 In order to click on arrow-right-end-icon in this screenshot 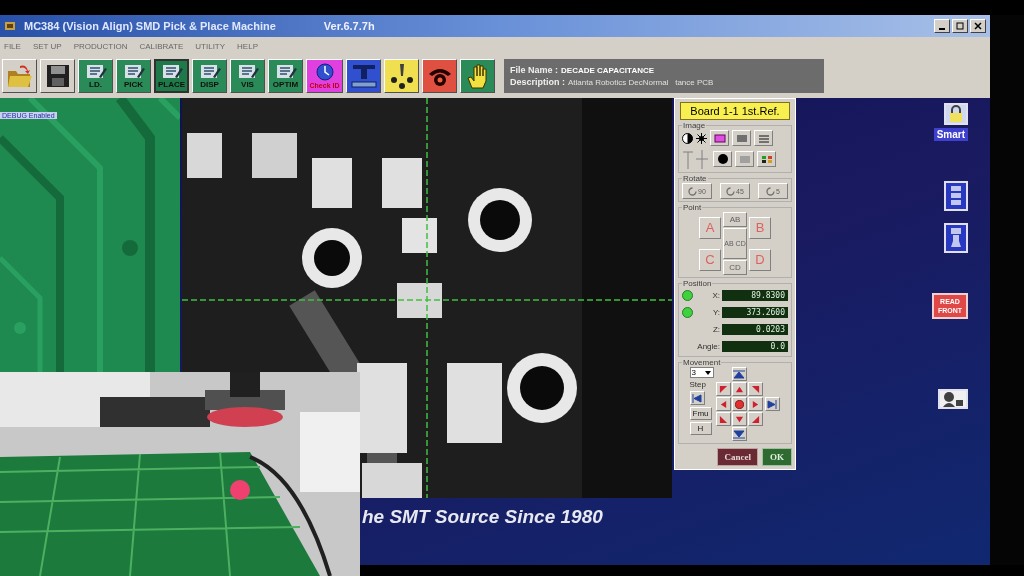, I will do `click(772, 404)`.